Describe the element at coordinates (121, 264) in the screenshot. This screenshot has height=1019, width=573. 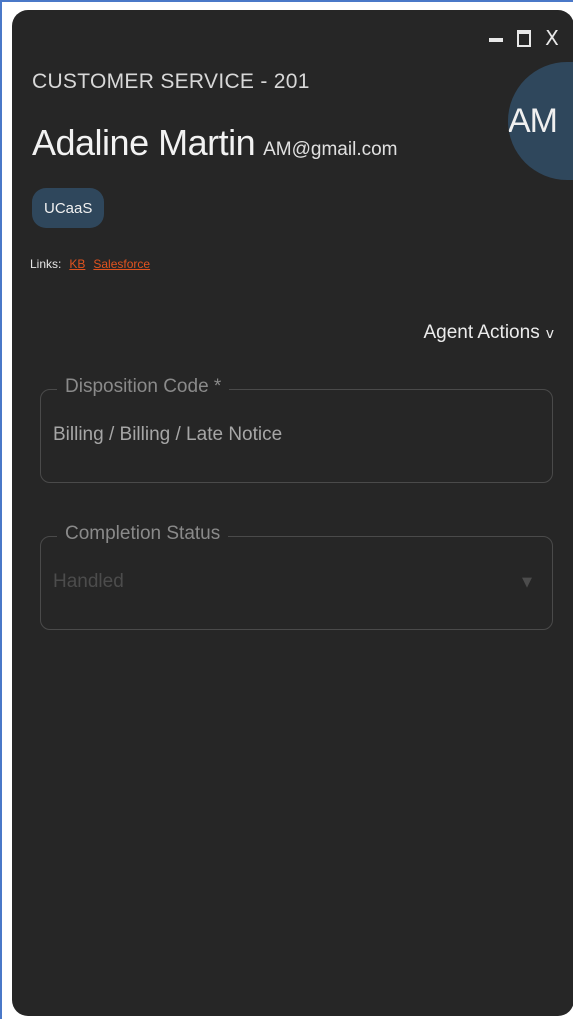
I see `link-salesforce: Salesforce` at that location.